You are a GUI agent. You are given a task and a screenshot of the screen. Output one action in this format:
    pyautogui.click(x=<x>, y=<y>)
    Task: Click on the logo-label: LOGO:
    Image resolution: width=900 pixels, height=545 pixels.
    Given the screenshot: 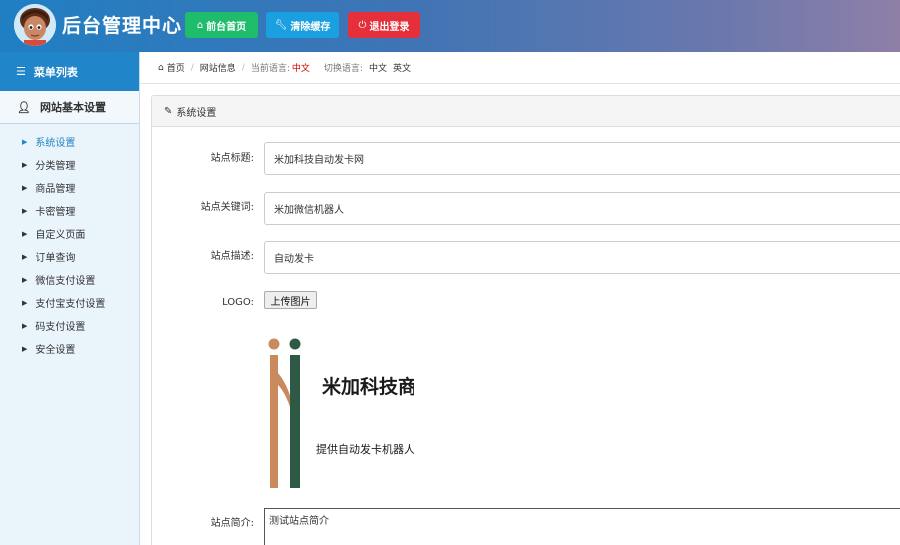 What is the action you would take?
    pyautogui.click(x=238, y=302)
    